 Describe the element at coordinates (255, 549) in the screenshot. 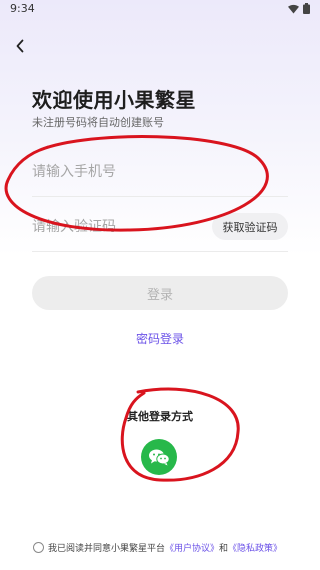

I see `privacy-policy-link: 《隐私政策》` at that location.